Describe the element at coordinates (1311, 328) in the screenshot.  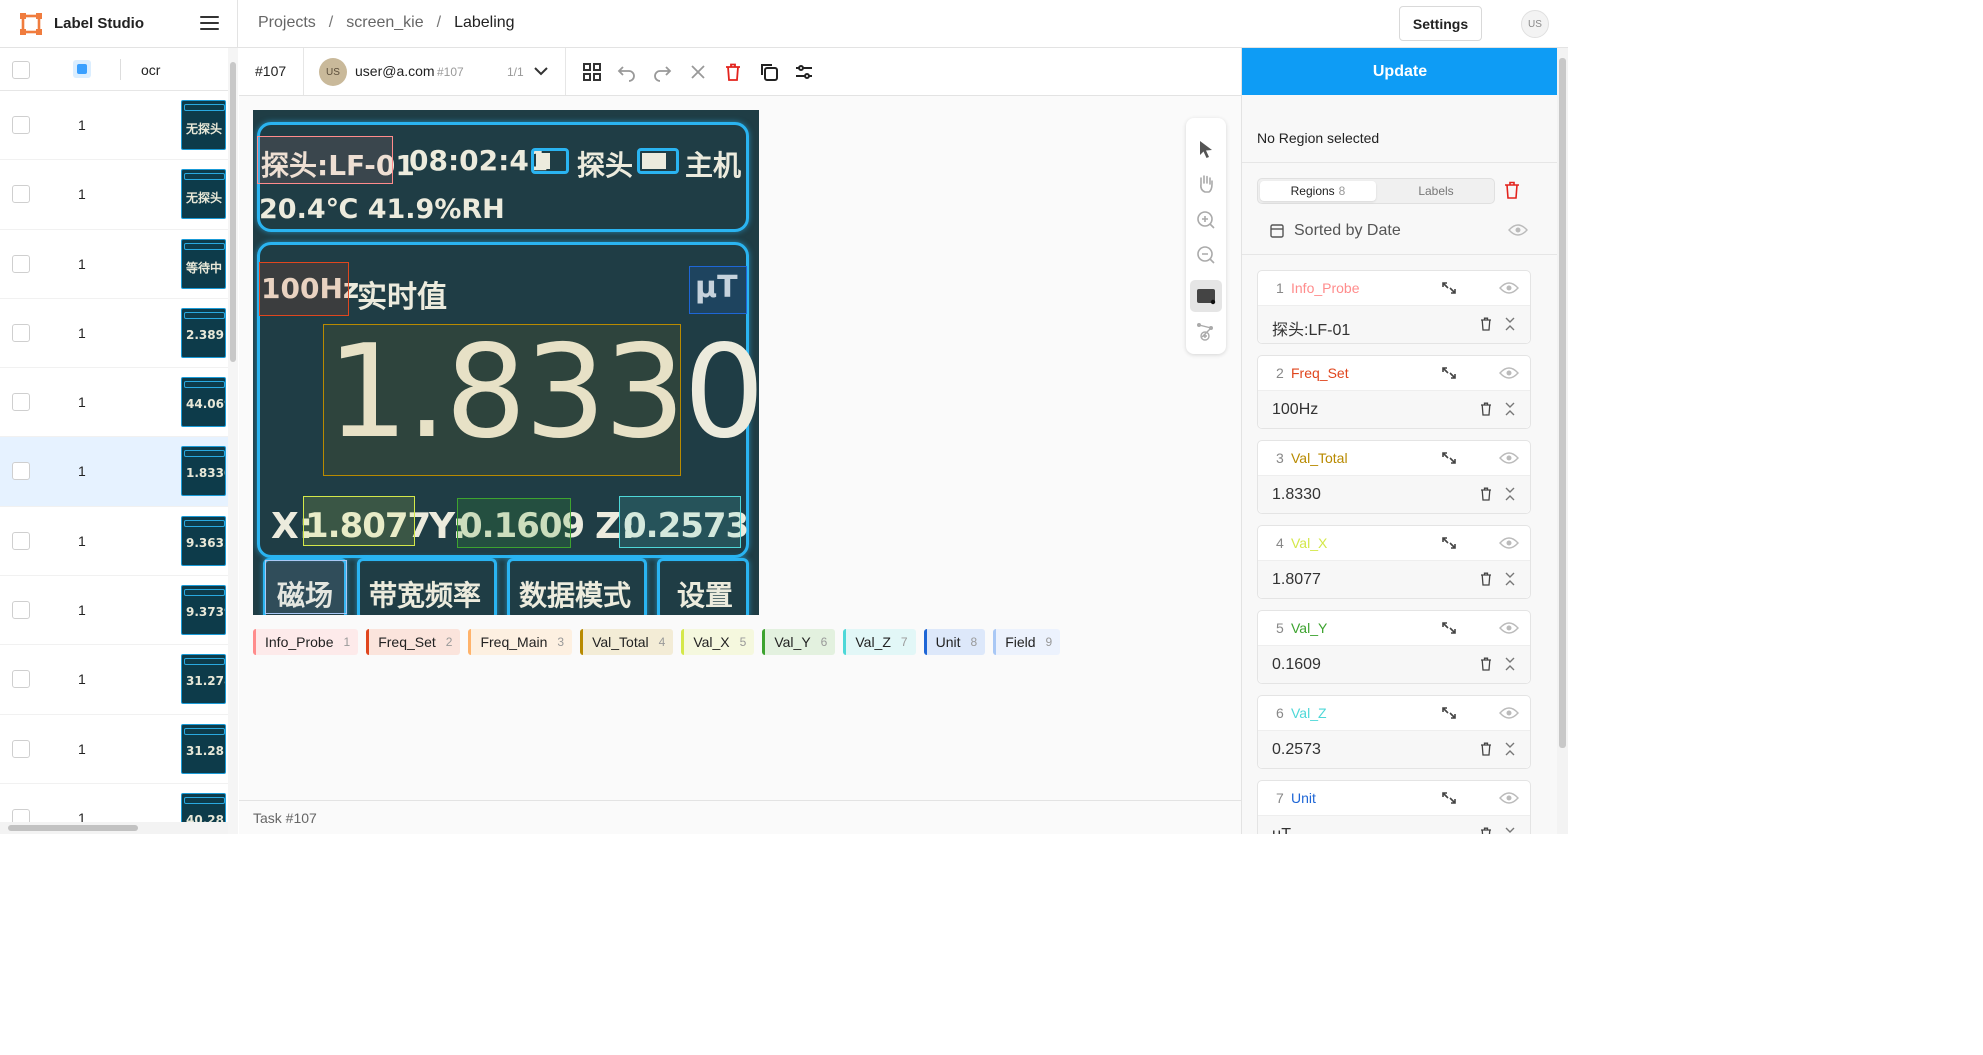
I see `region-value: 探头:LF-01` at that location.